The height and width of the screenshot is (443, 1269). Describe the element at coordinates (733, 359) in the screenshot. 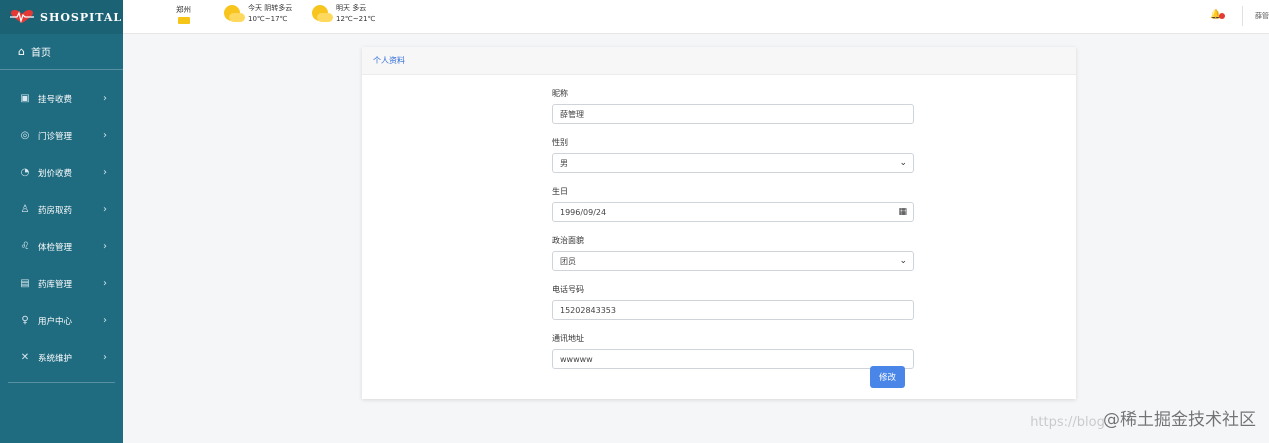

I see `address-input: wwwww` at that location.